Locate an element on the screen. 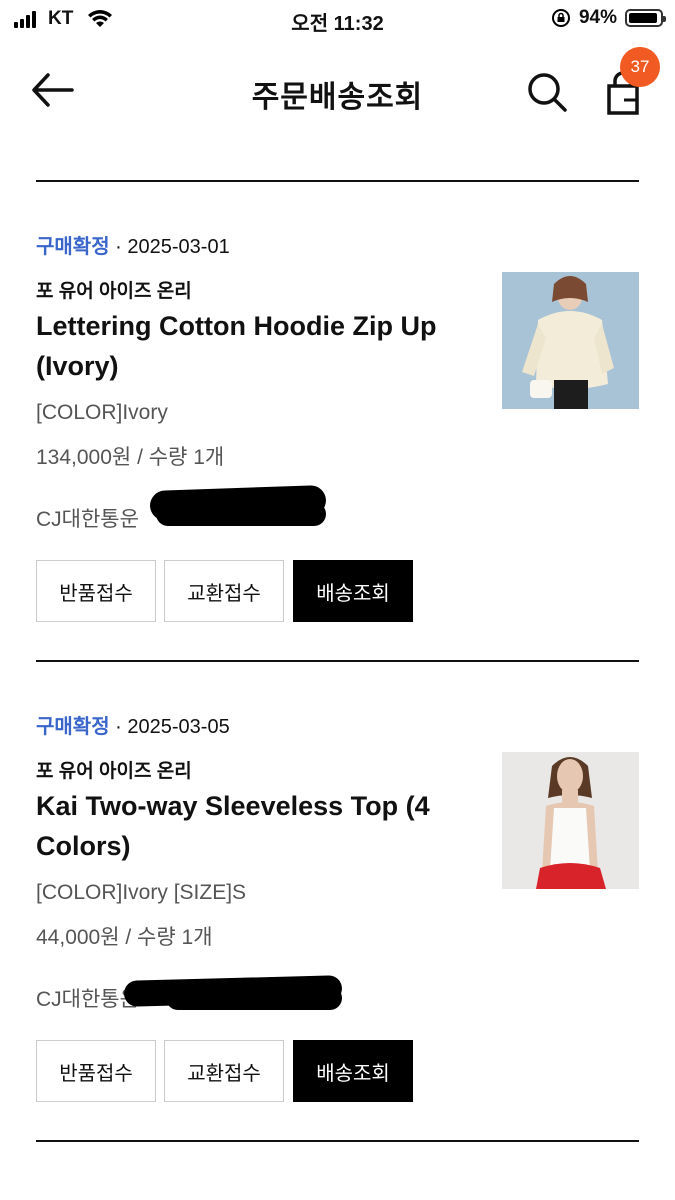 The image size is (675, 1200). header-divider is located at coordinates (337, 181).